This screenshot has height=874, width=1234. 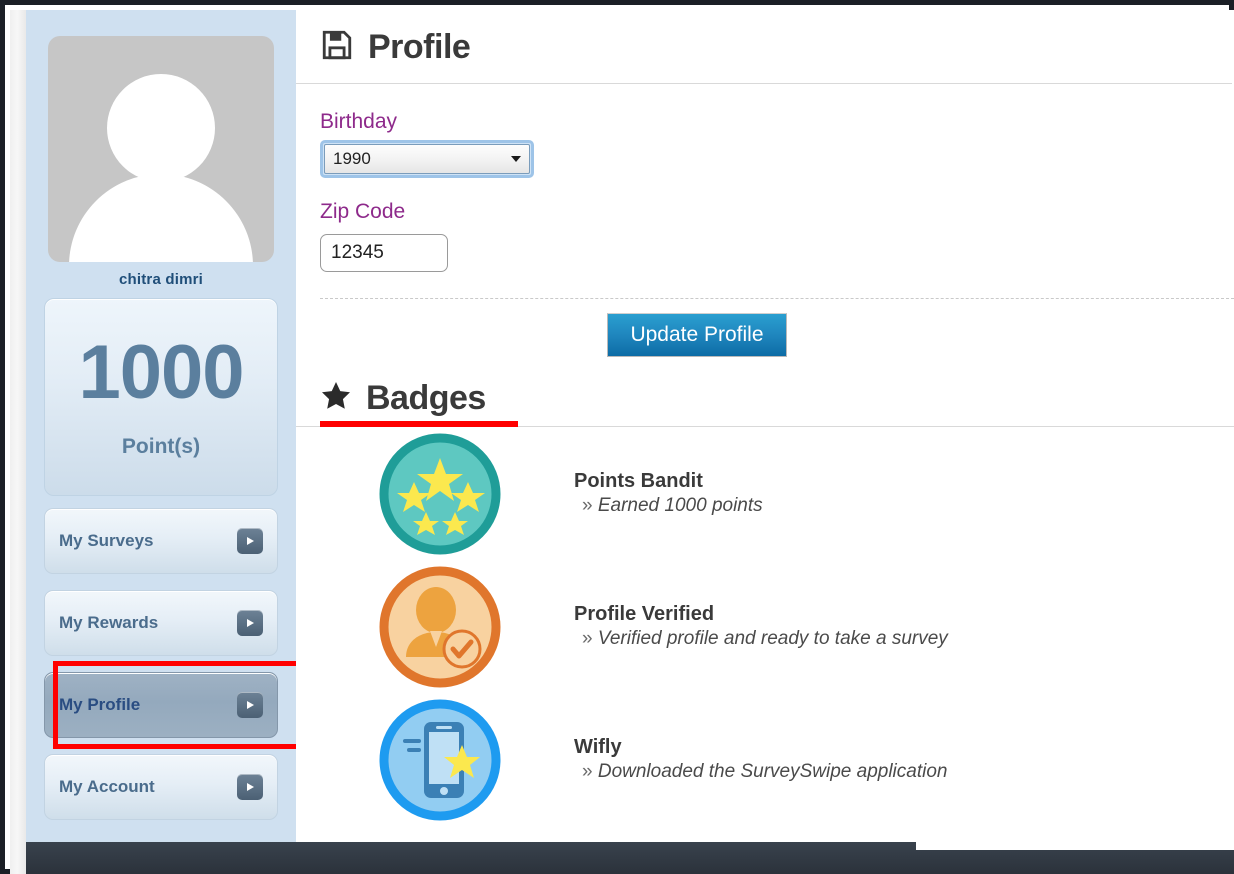 What do you see at coordinates (18, 442) in the screenshot?
I see `window-gutter` at bounding box center [18, 442].